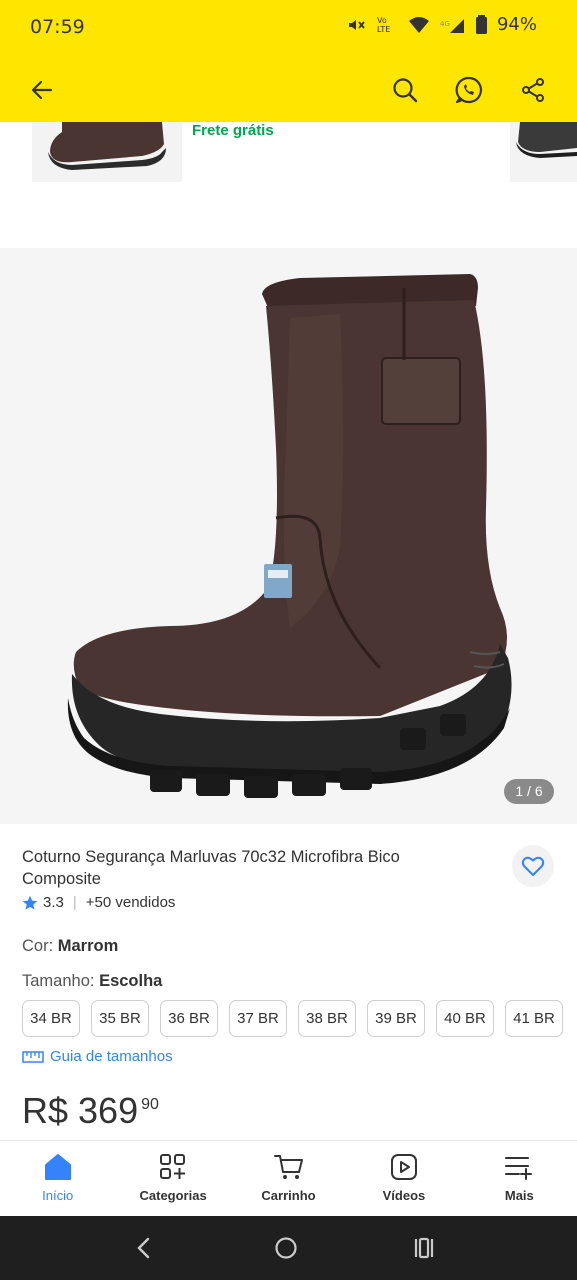  What do you see at coordinates (356, 24) in the screenshot?
I see `mute-icon` at bounding box center [356, 24].